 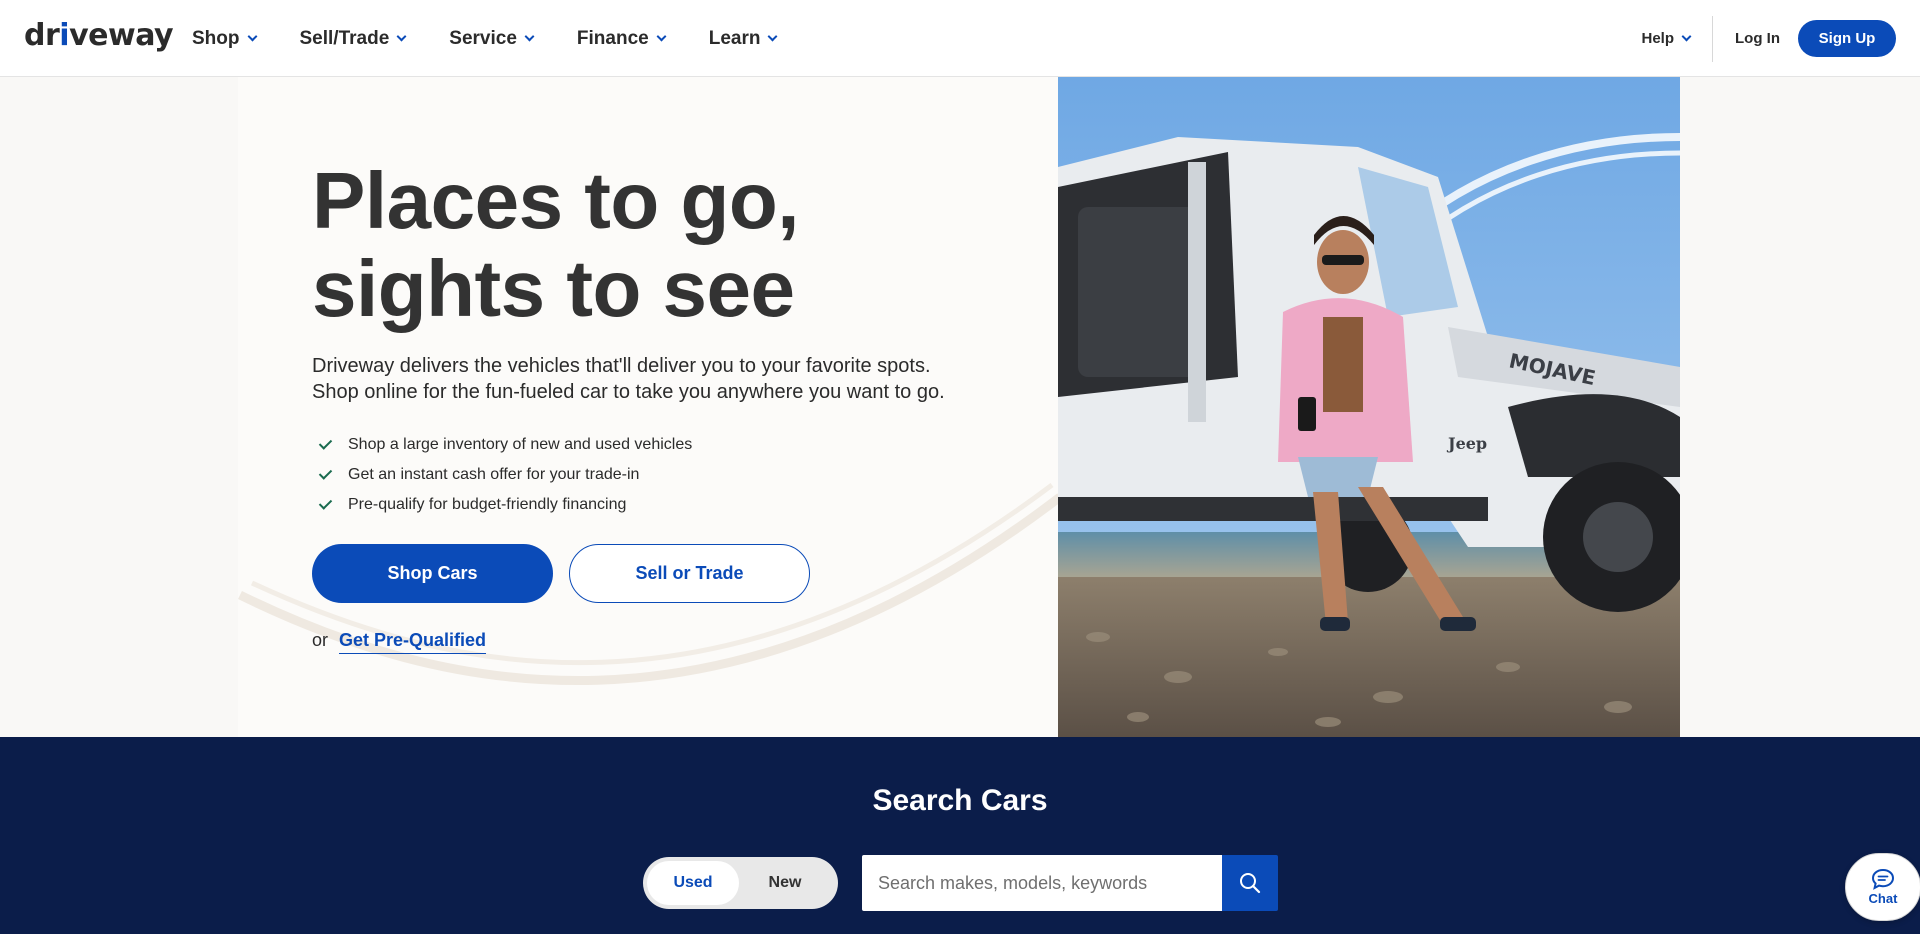 I want to click on nav-item-label: Finance, so click(x=612, y=38).